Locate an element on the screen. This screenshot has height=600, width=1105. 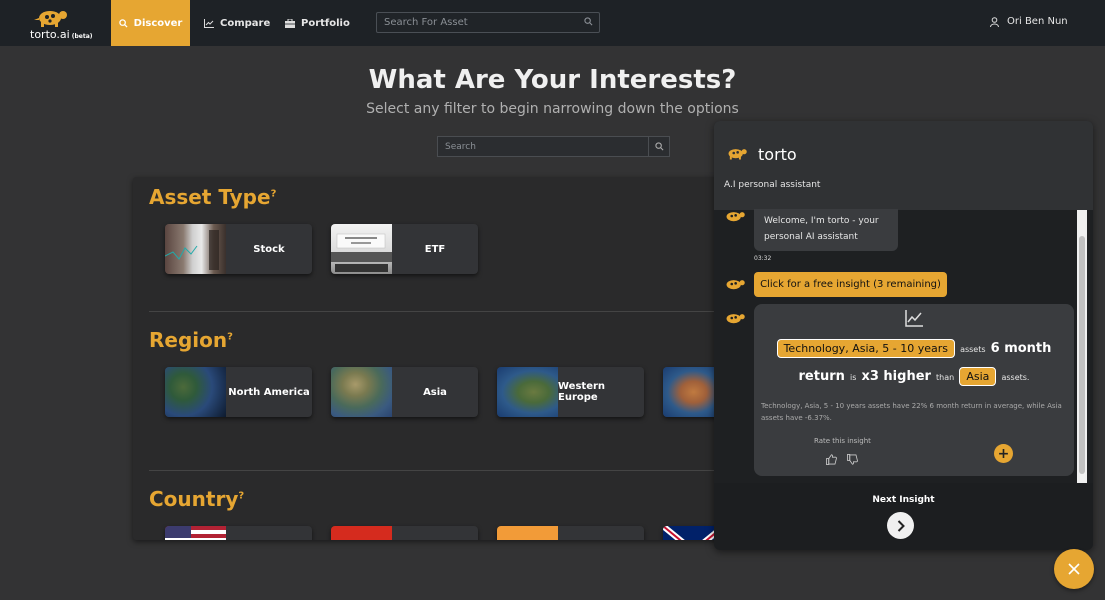
filter-card-country-us is located at coordinates (238, 533).